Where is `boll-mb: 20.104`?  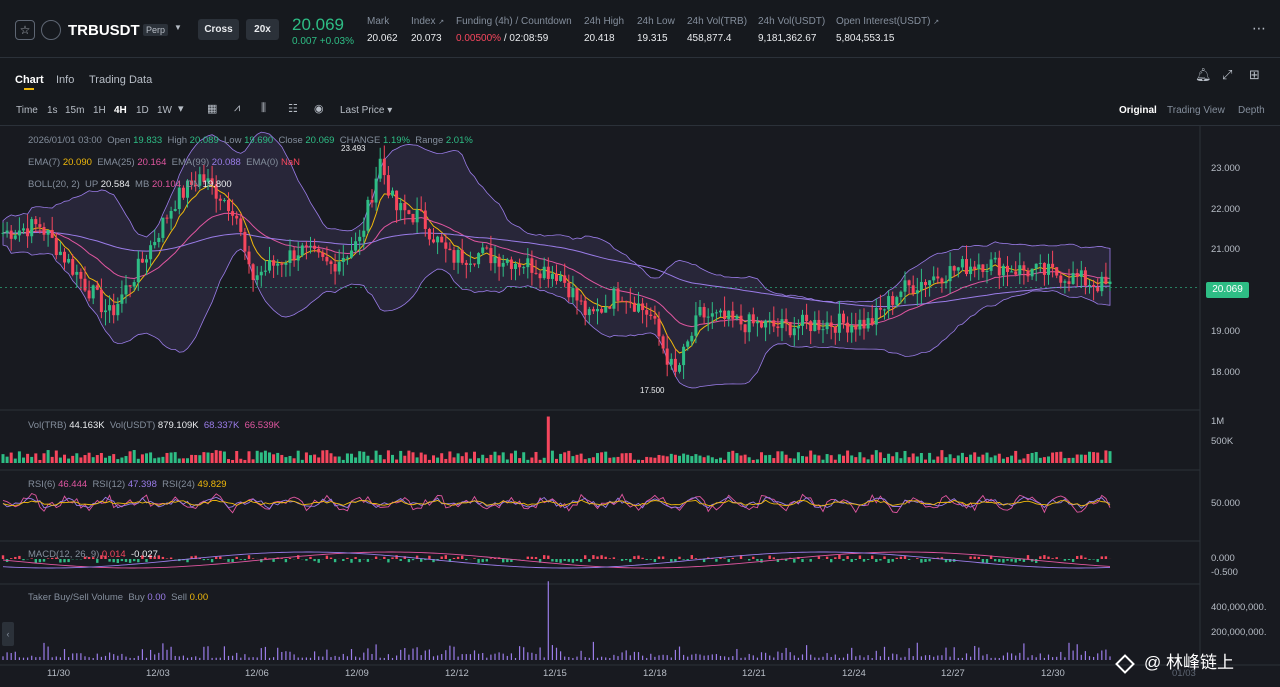 boll-mb: 20.104 is located at coordinates (166, 184).